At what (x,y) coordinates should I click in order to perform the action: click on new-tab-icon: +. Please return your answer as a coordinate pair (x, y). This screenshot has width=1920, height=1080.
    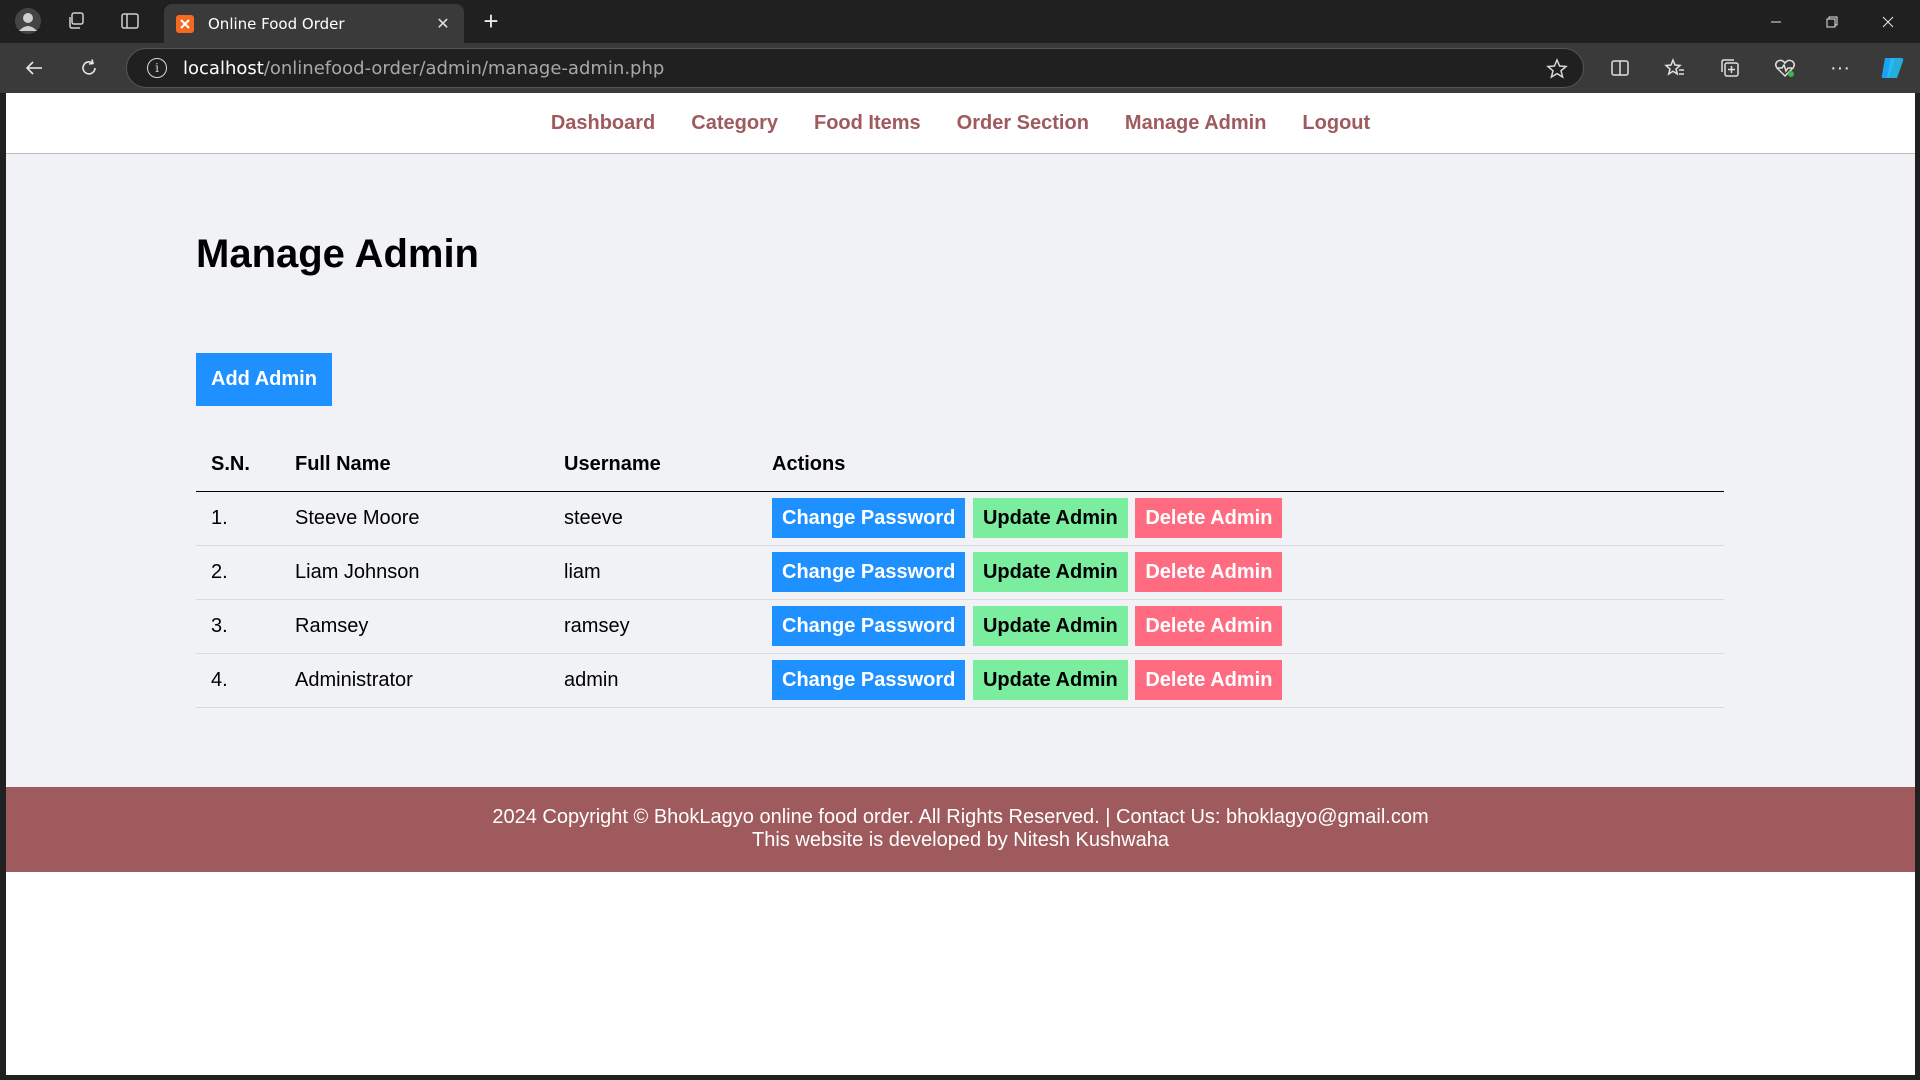
    Looking at the image, I should click on (491, 22).